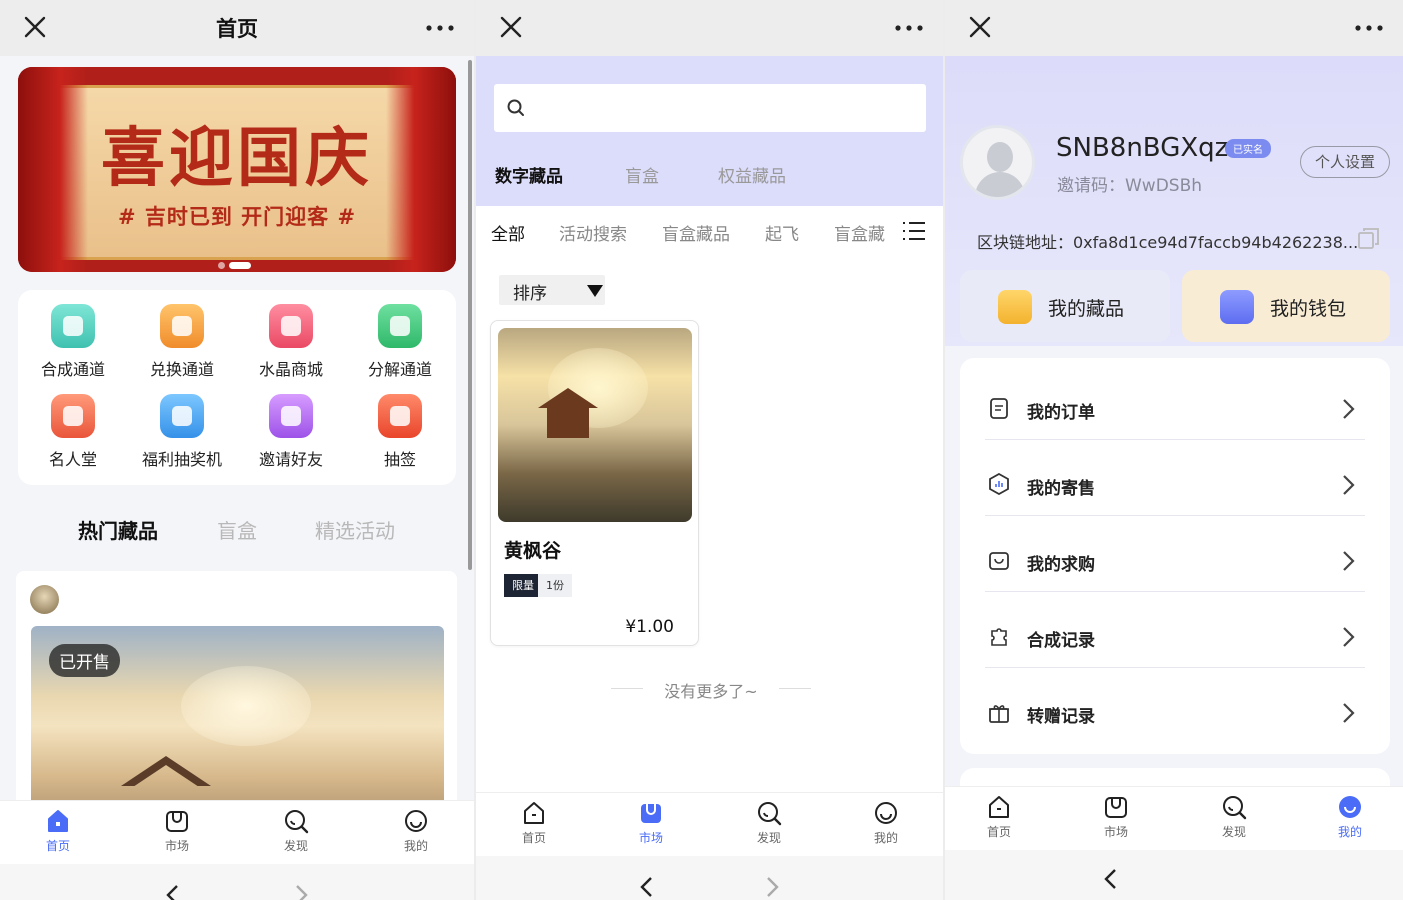 Image resolution: width=1403 pixels, height=900 pixels. Describe the element at coordinates (1345, 162) in the screenshot. I see `settings-button: 个人设置` at that location.